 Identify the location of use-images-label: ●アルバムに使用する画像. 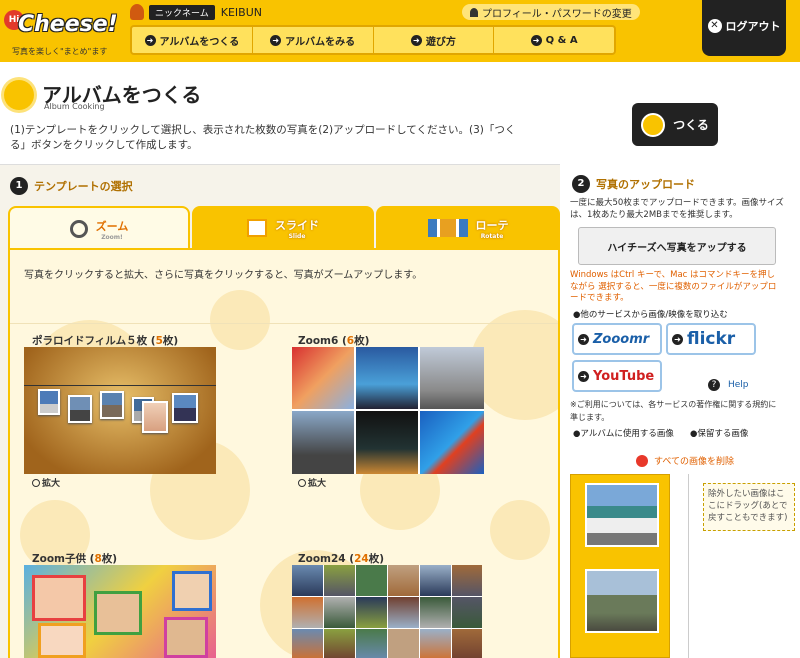
(623, 434).